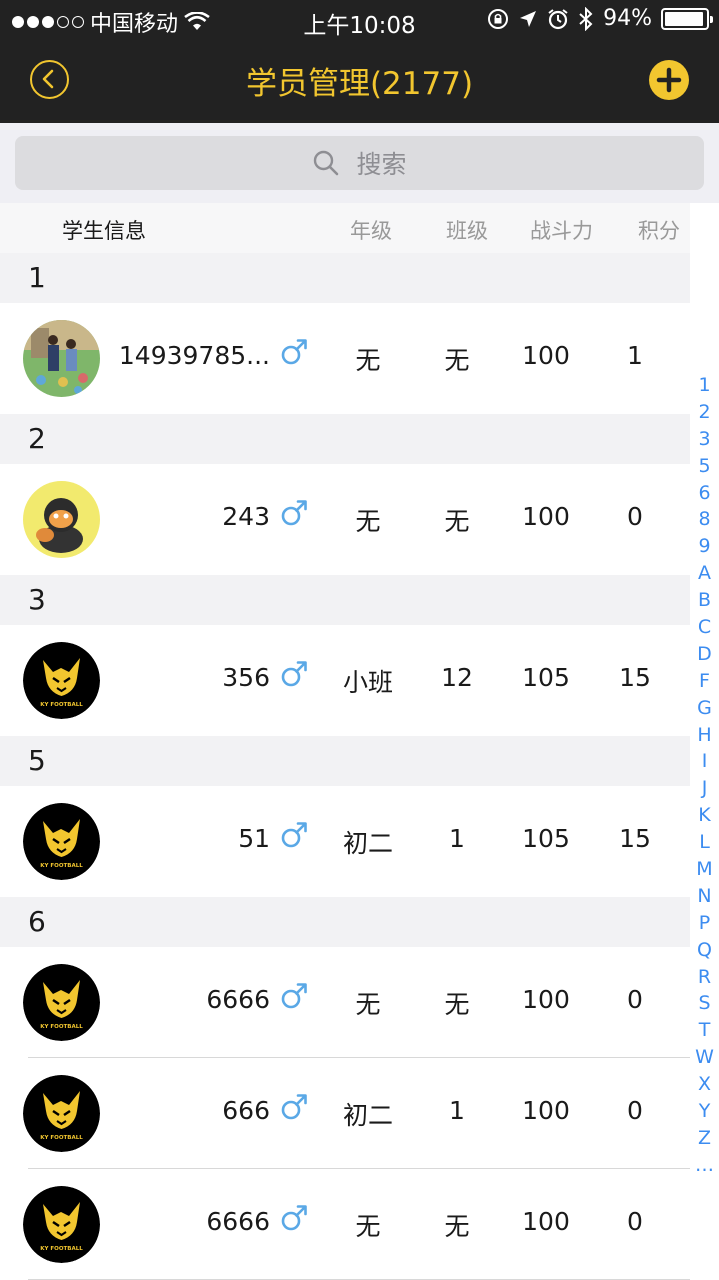  Describe the element at coordinates (246, 516) in the screenshot. I see `student-name: 243` at that location.